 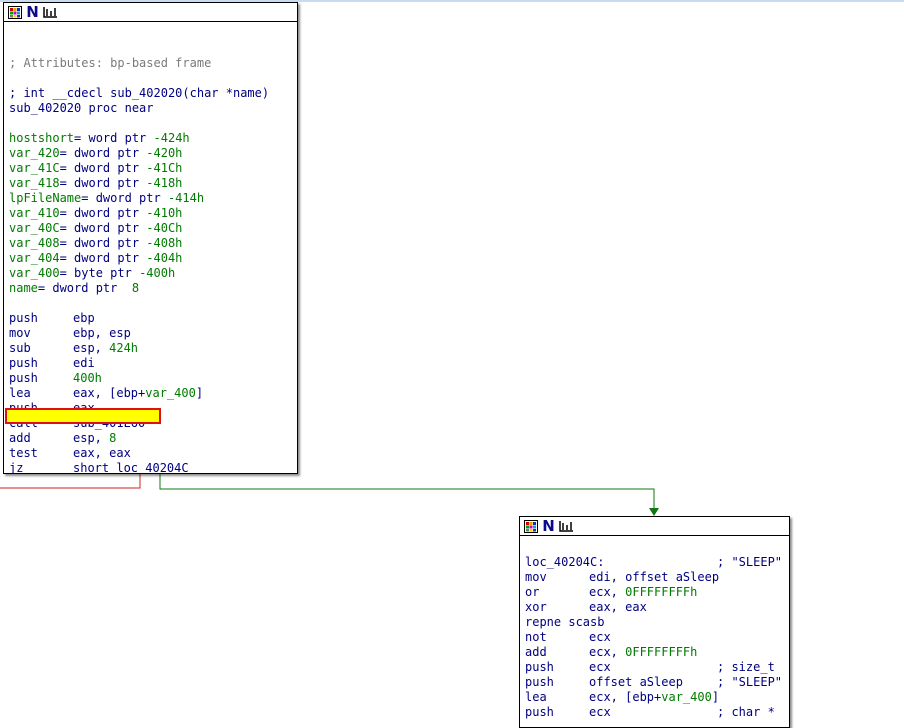 I want to click on code-line: var_400= byte ptr -400h, so click(x=153, y=273).